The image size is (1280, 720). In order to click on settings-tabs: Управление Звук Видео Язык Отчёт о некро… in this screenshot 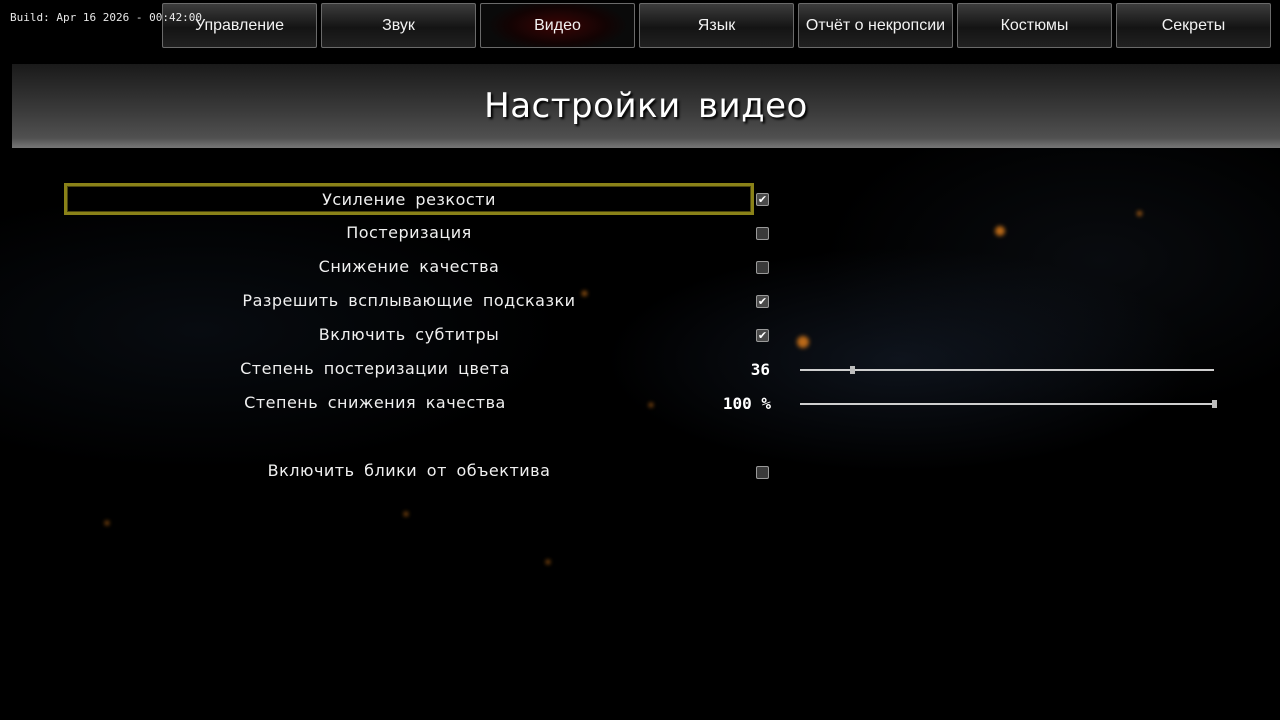, I will do `click(718, 25)`.